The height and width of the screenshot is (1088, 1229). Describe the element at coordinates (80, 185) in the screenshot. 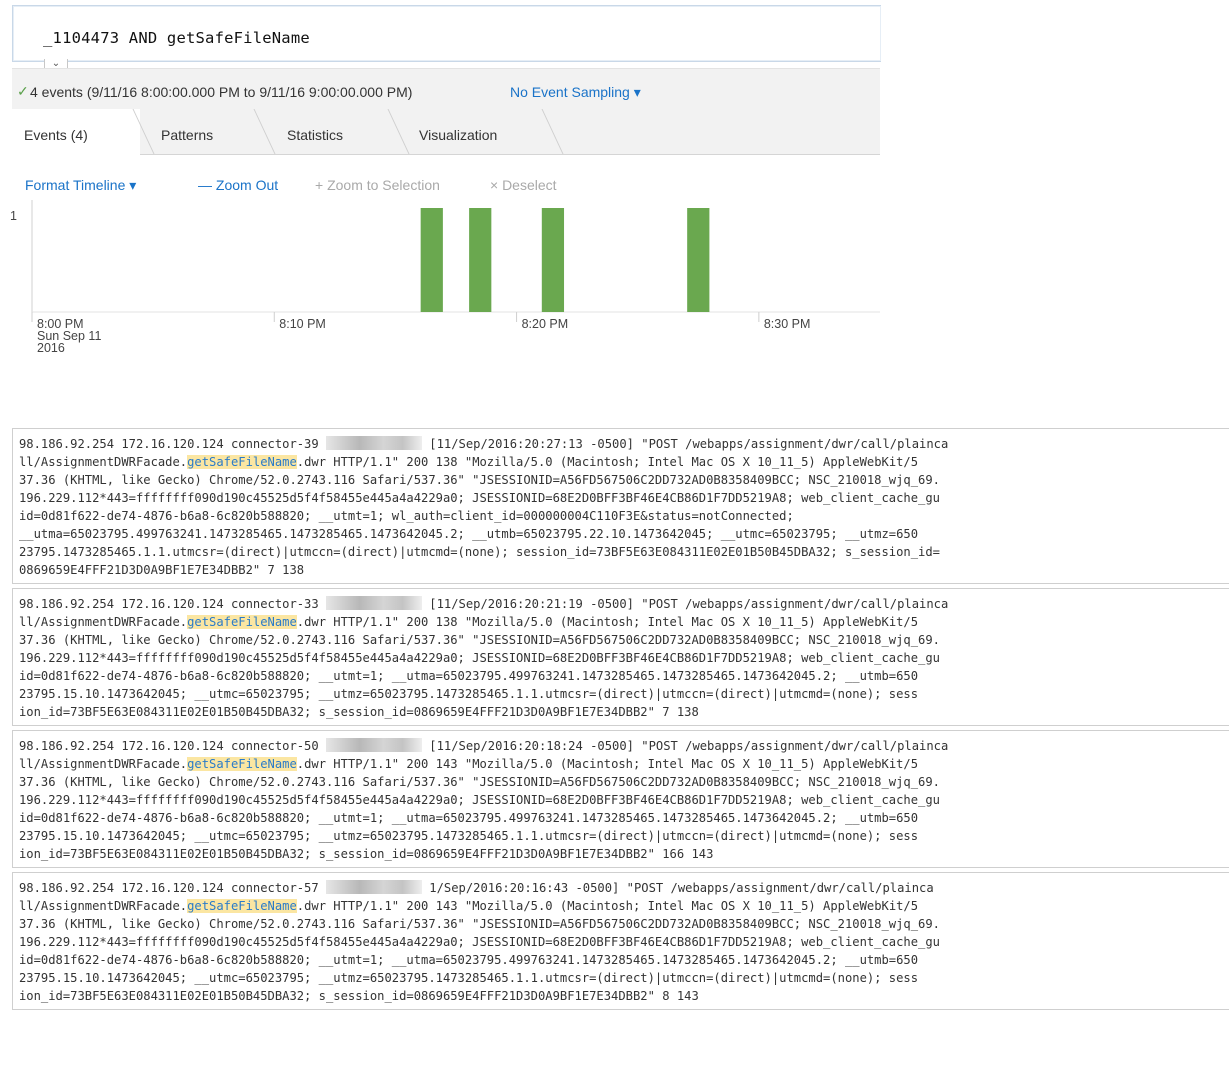

I see `format-timeline-button: Format Timeline ▾` at that location.